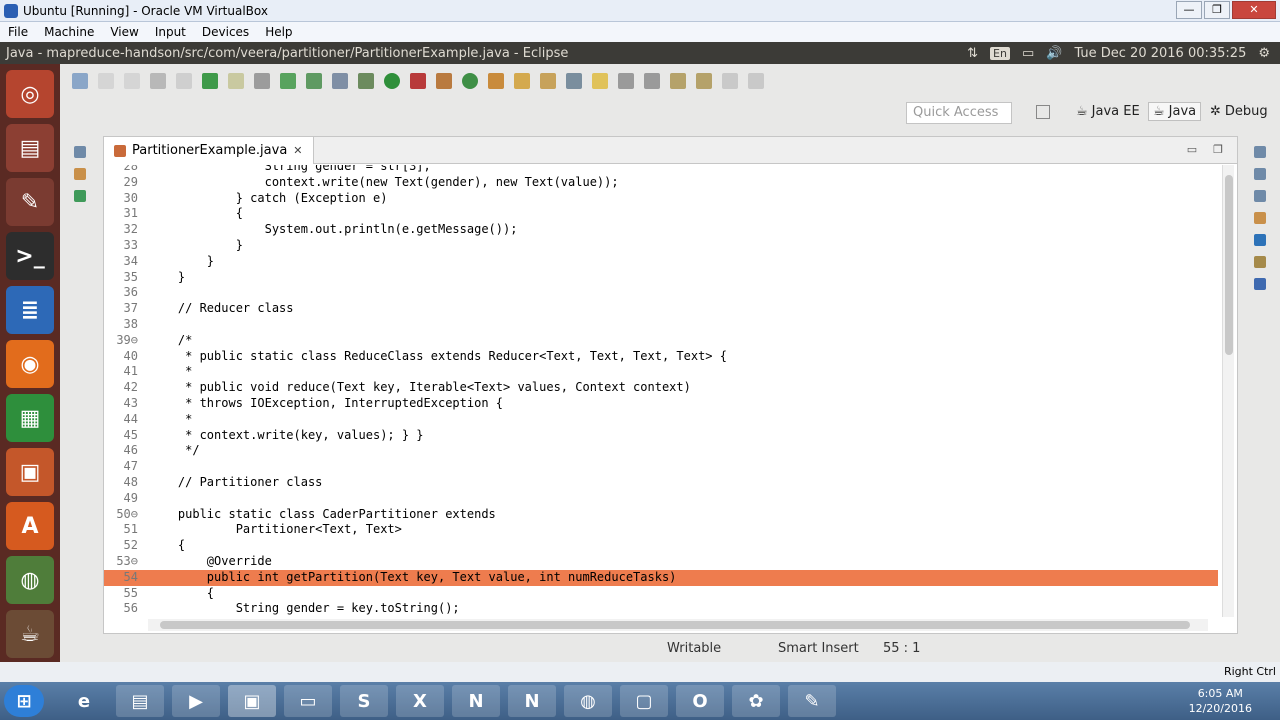 The height and width of the screenshot is (720, 1280). What do you see at coordinates (30, 580) in the screenshot?
I see `chrome-icon: ◍` at bounding box center [30, 580].